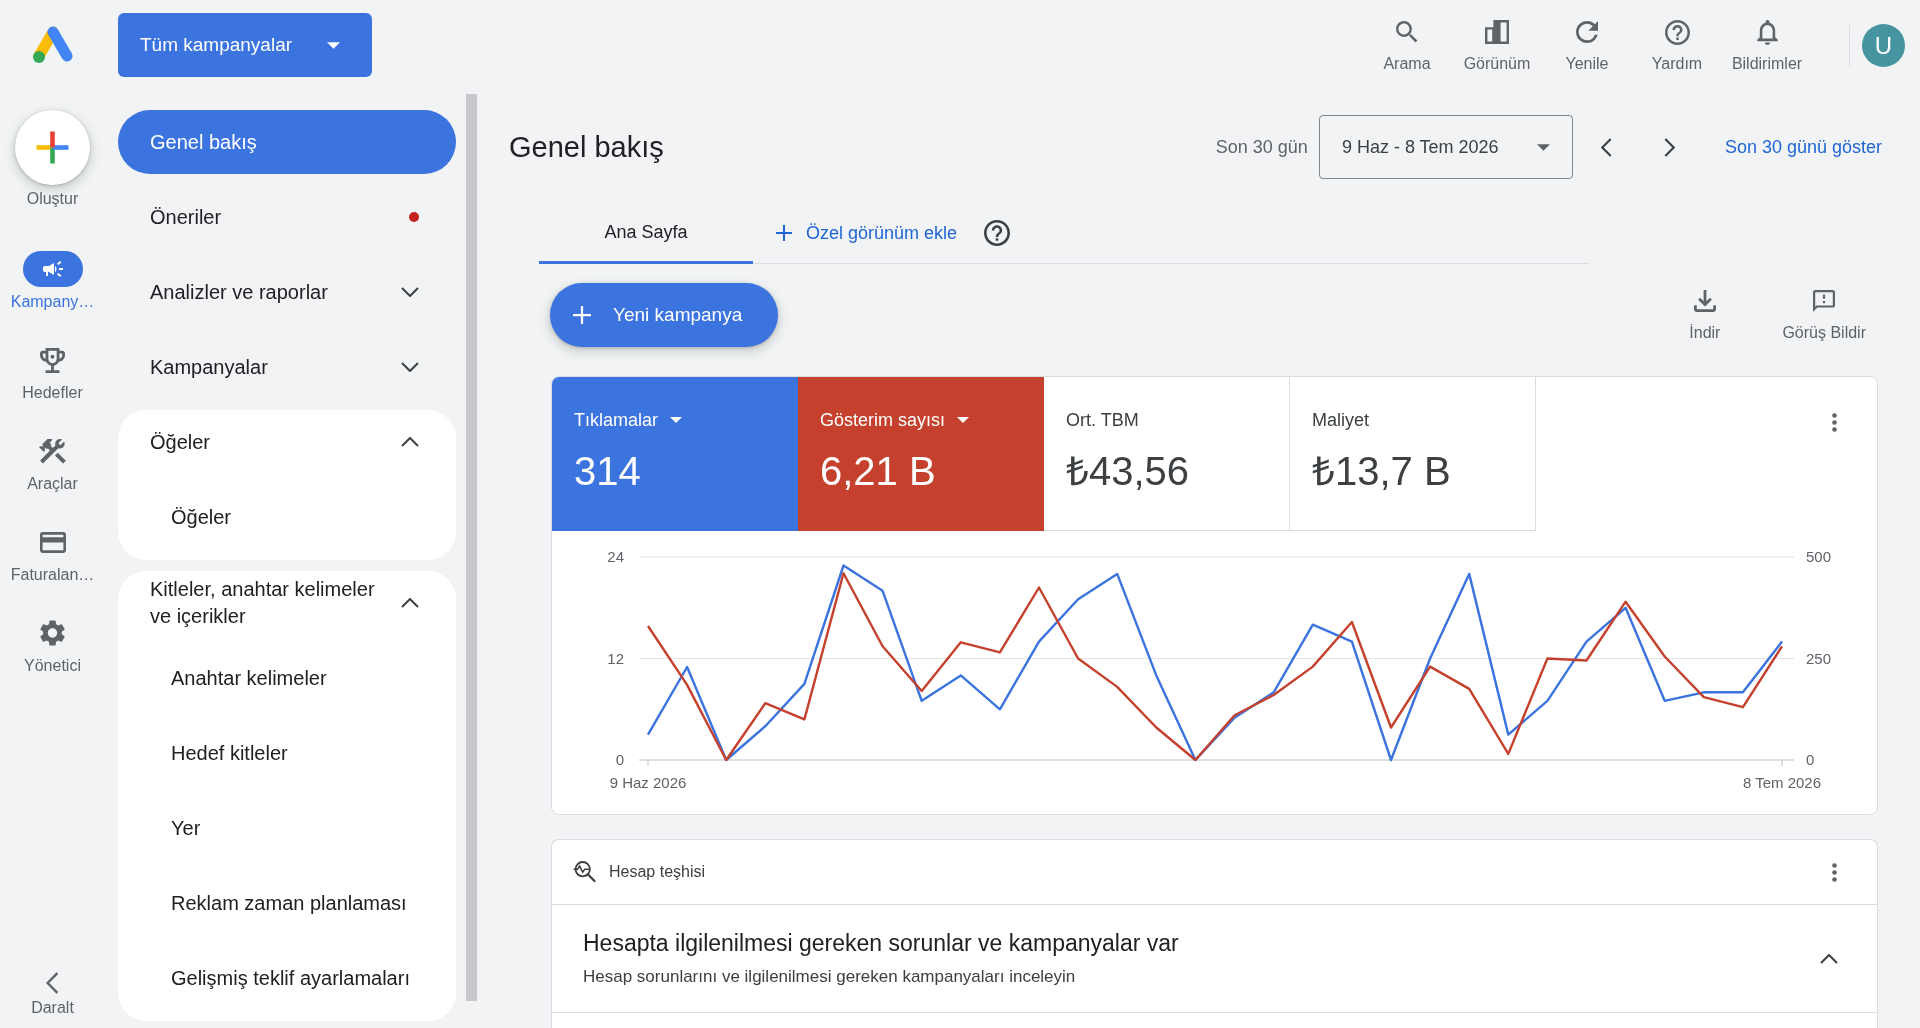  Describe the element at coordinates (615, 556) in the screenshot. I see `axis-label: 24` at that location.